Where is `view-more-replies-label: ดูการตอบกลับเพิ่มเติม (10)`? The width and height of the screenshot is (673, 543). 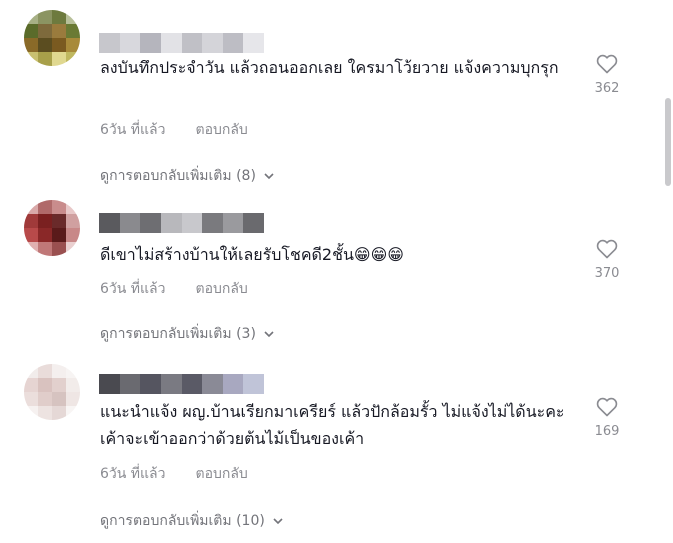 view-more-replies-label: ดูการตอบกลับเพิ่มเติม (10) is located at coordinates (182, 521).